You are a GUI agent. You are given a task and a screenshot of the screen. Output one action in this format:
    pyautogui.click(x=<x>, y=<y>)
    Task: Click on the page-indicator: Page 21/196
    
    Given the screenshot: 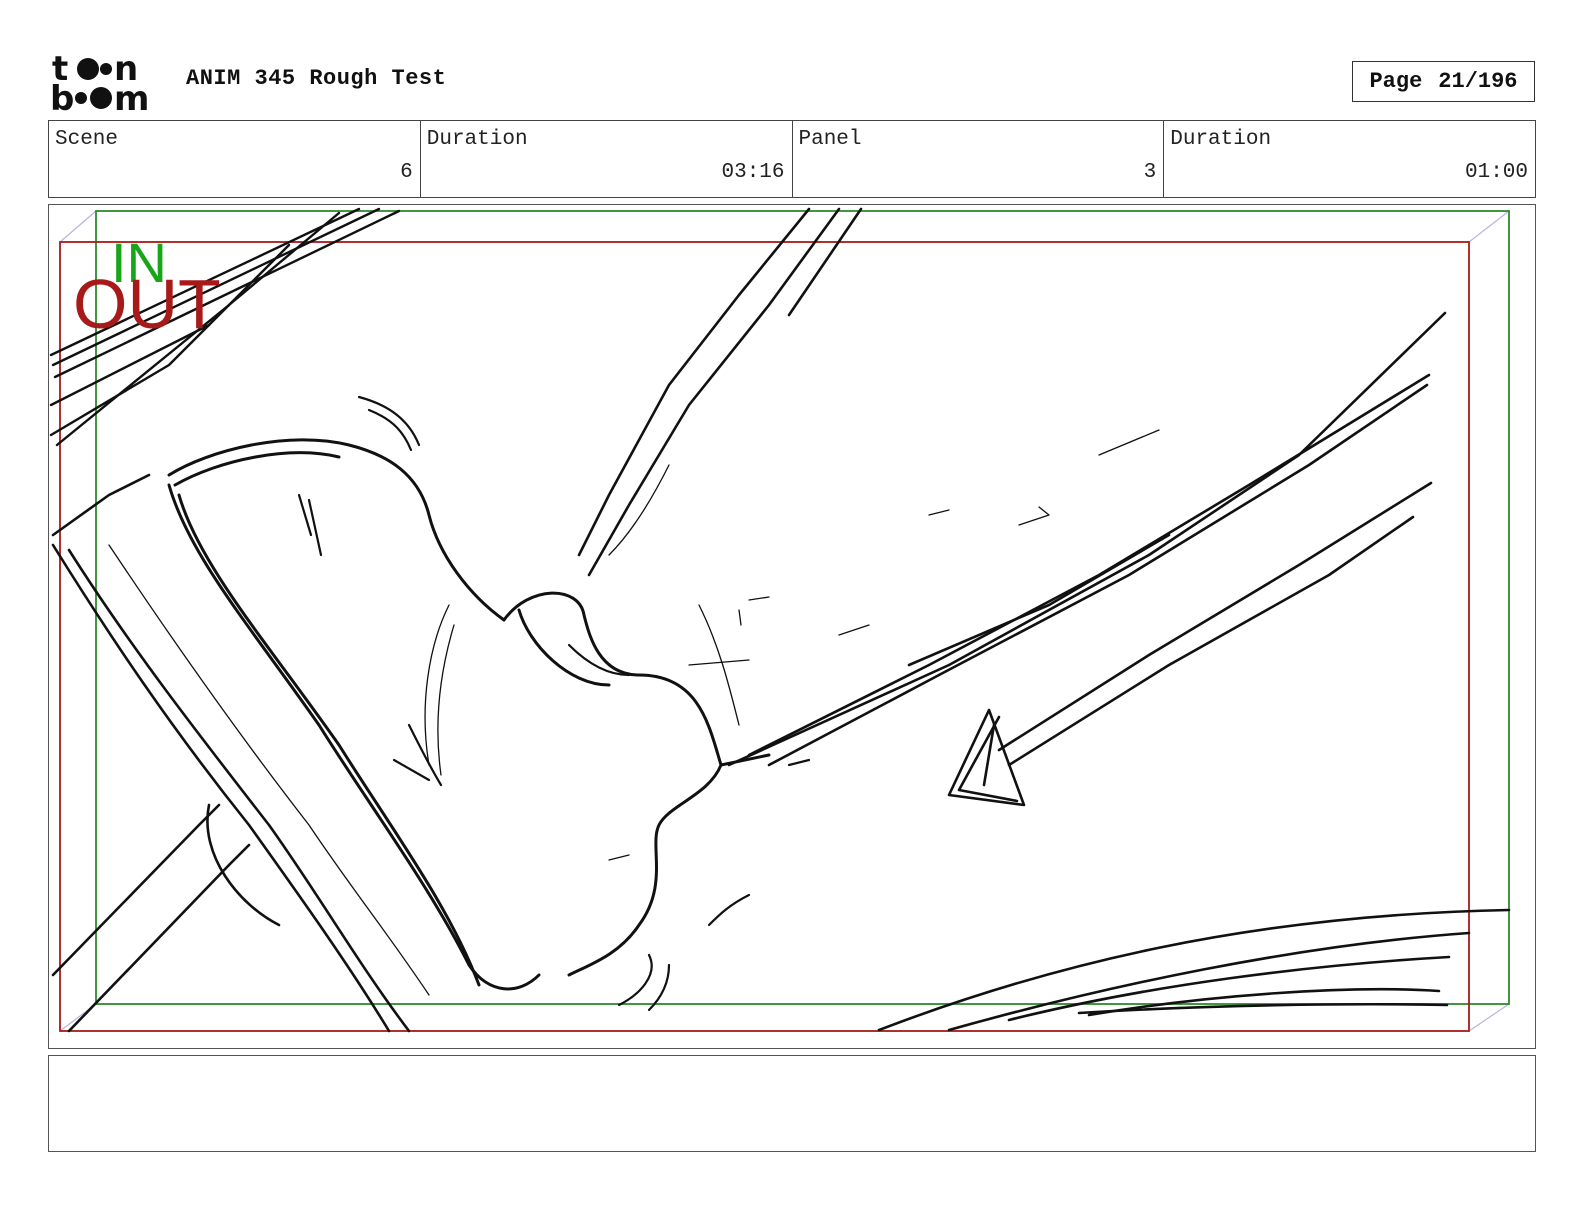 What is the action you would take?
    pyautogui.click(x=1443, y=81)
    